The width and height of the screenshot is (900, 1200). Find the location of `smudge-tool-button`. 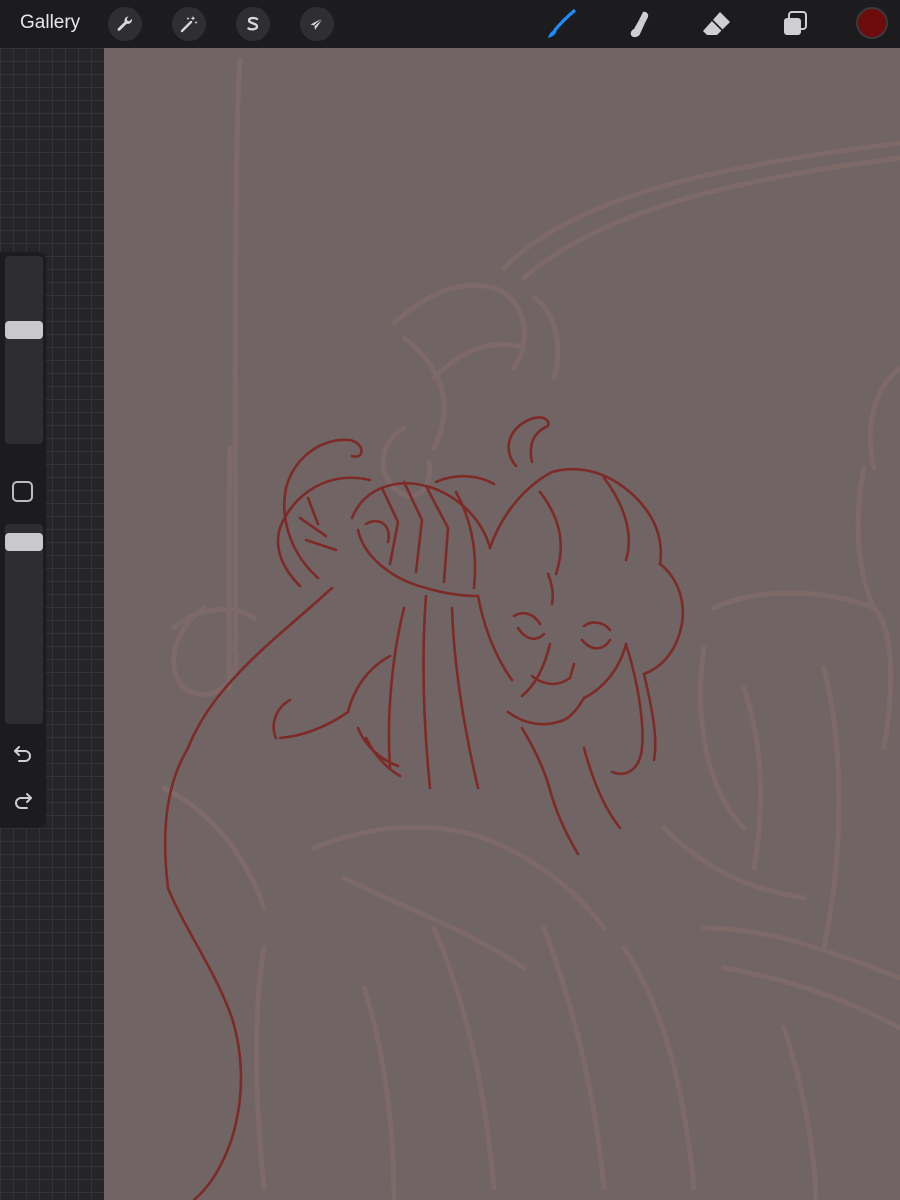

smudge-tool-button is located at coordinates (639, 24).